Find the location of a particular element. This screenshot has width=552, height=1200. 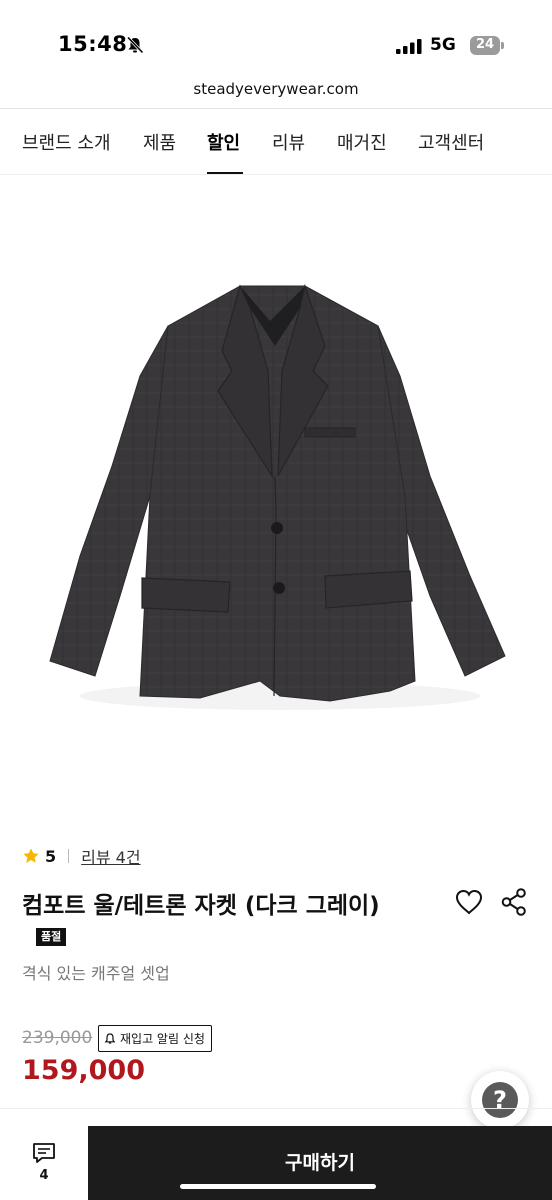

soldout-badge: 품절 is located at coordinates (51, 937).